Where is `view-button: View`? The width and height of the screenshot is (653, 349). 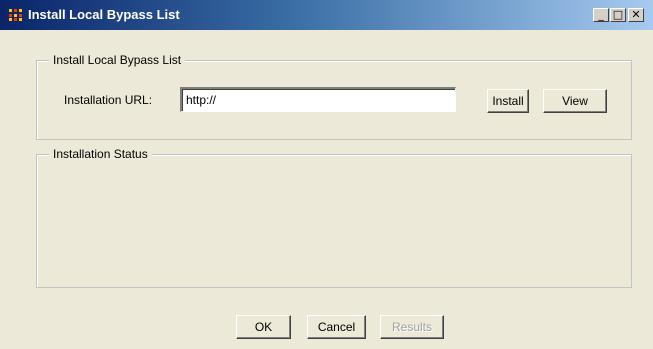
view-button: View is located at coordinates (575, 101).